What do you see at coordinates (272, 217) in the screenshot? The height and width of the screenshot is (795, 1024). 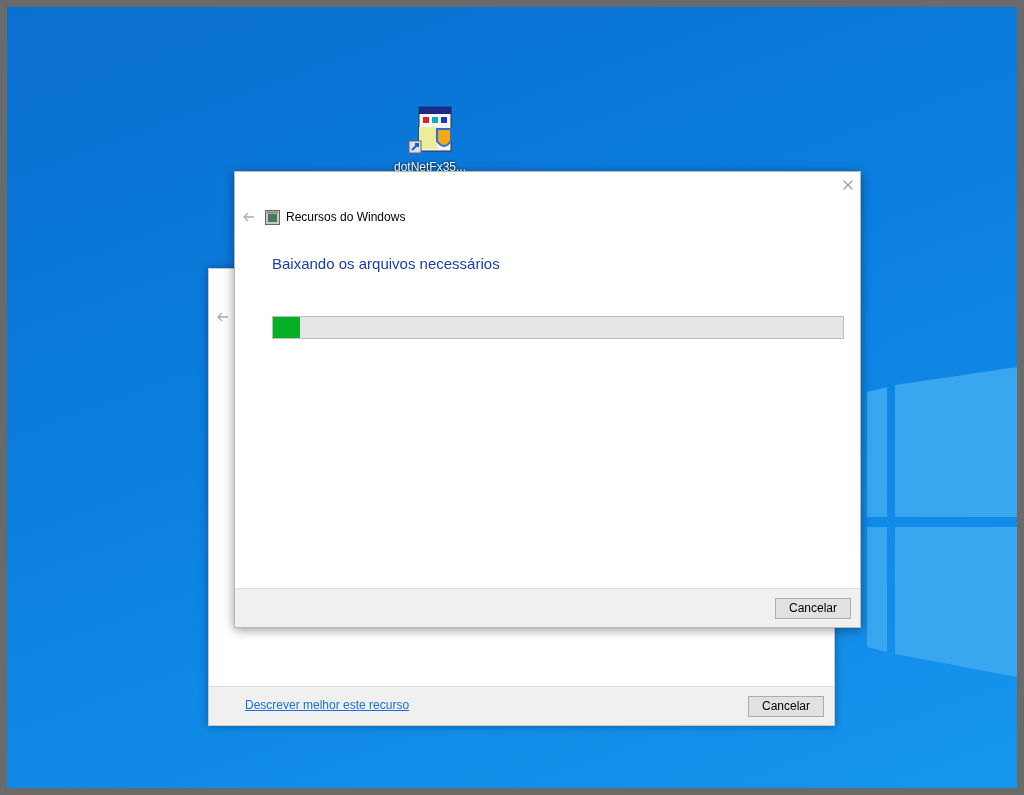 I see `features-icon` at bounding box center [272, 217].